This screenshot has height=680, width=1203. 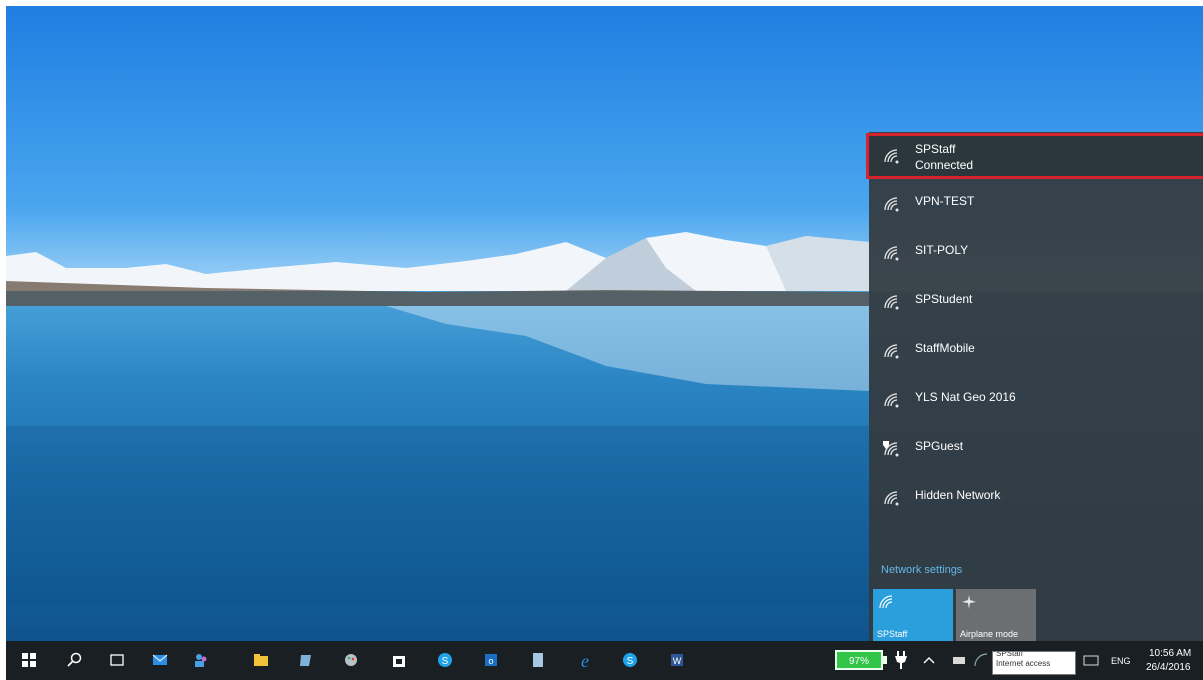 What do you see at coordinates (885, 660) in the screenshot?
I see `battery-tip` at bounding box center [885, 660].